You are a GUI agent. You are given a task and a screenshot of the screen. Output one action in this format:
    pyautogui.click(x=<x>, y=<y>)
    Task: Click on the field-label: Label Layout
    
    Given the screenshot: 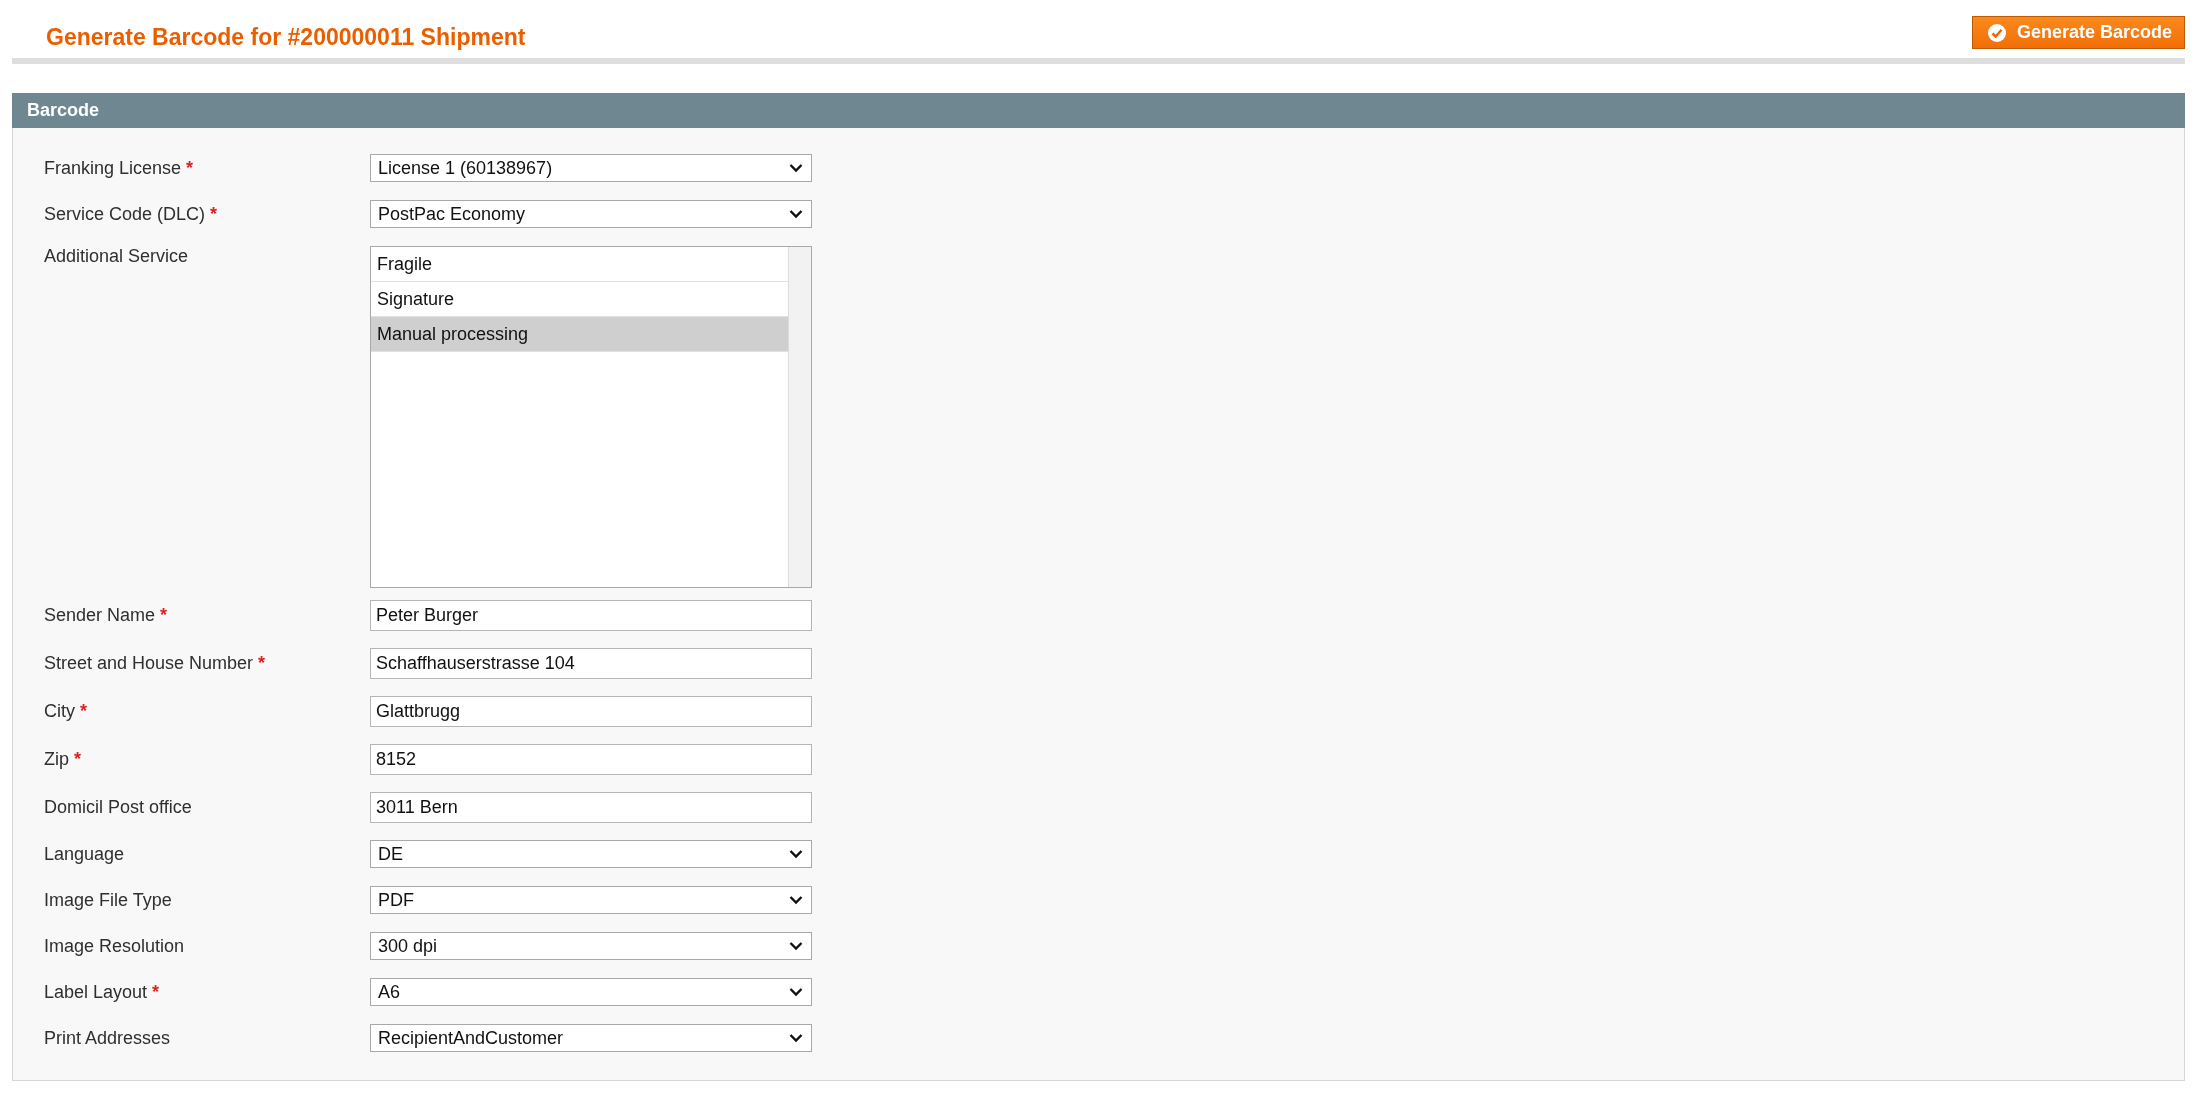 What is the action you would take?
    pyautogui.click(x=96, y=992)
    